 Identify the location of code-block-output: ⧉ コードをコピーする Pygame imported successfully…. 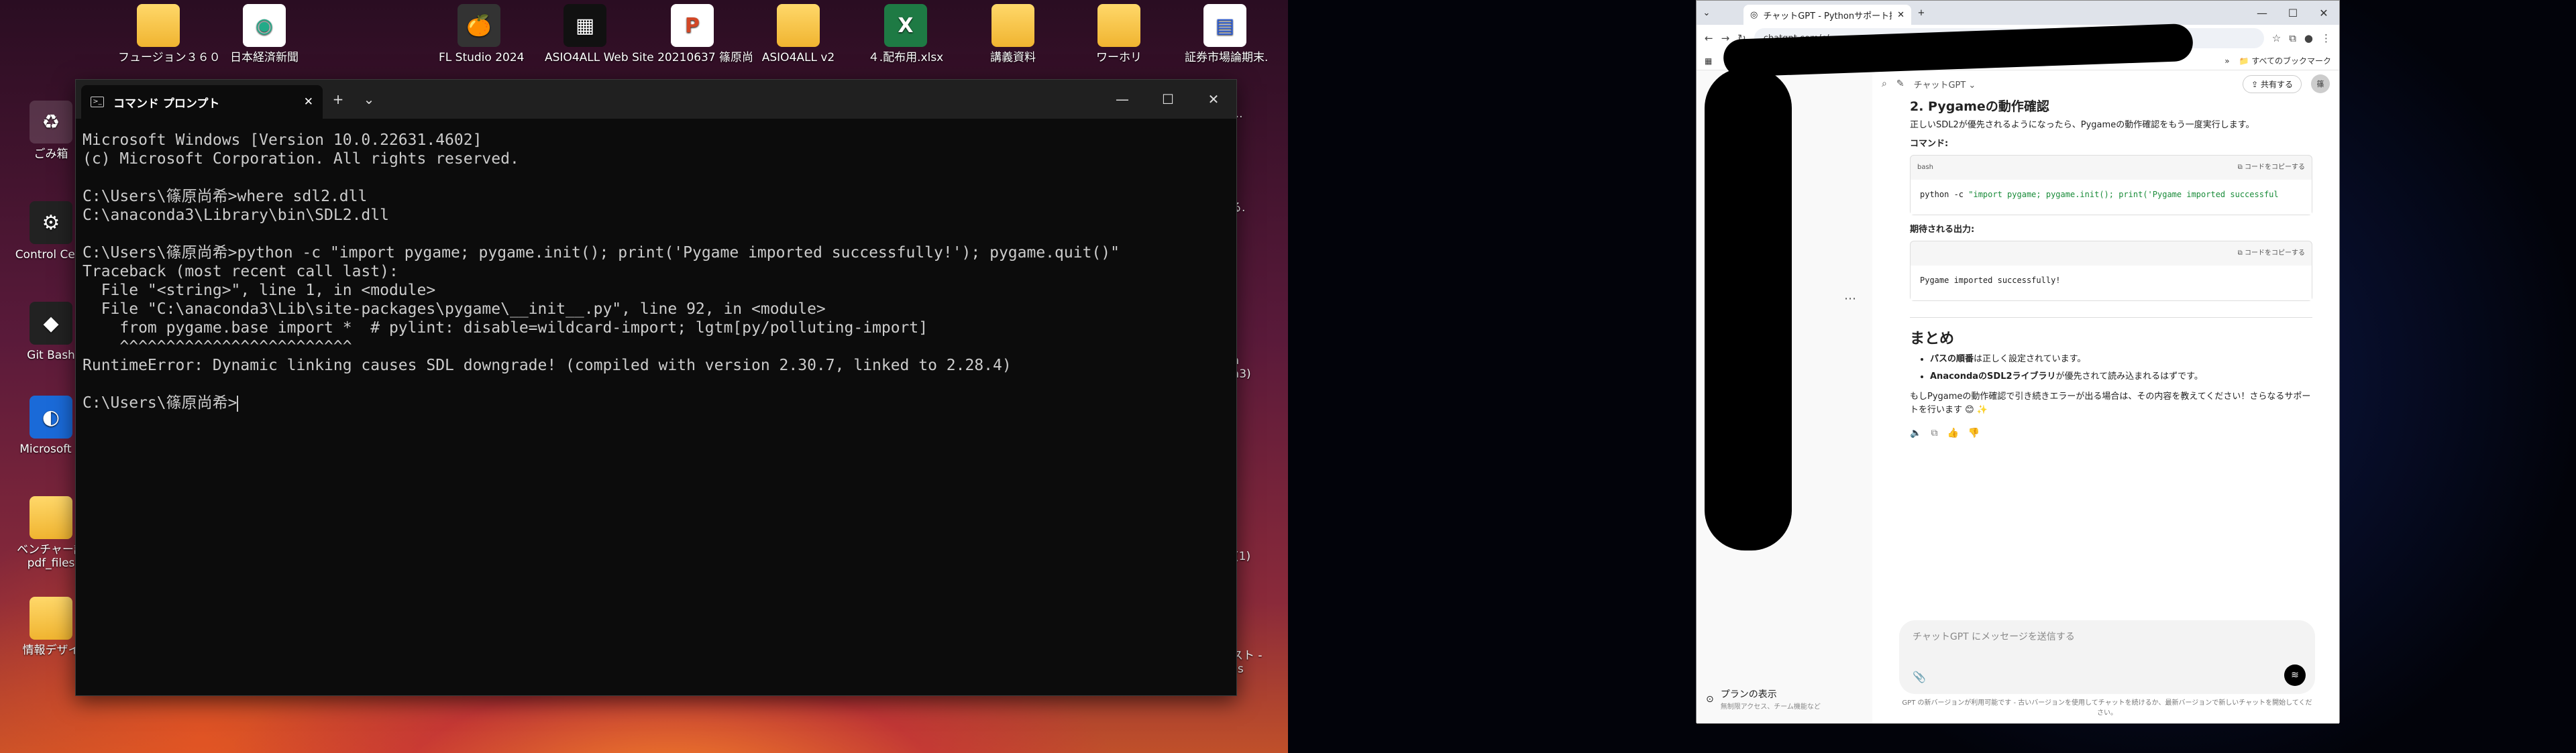
(2111, 271).